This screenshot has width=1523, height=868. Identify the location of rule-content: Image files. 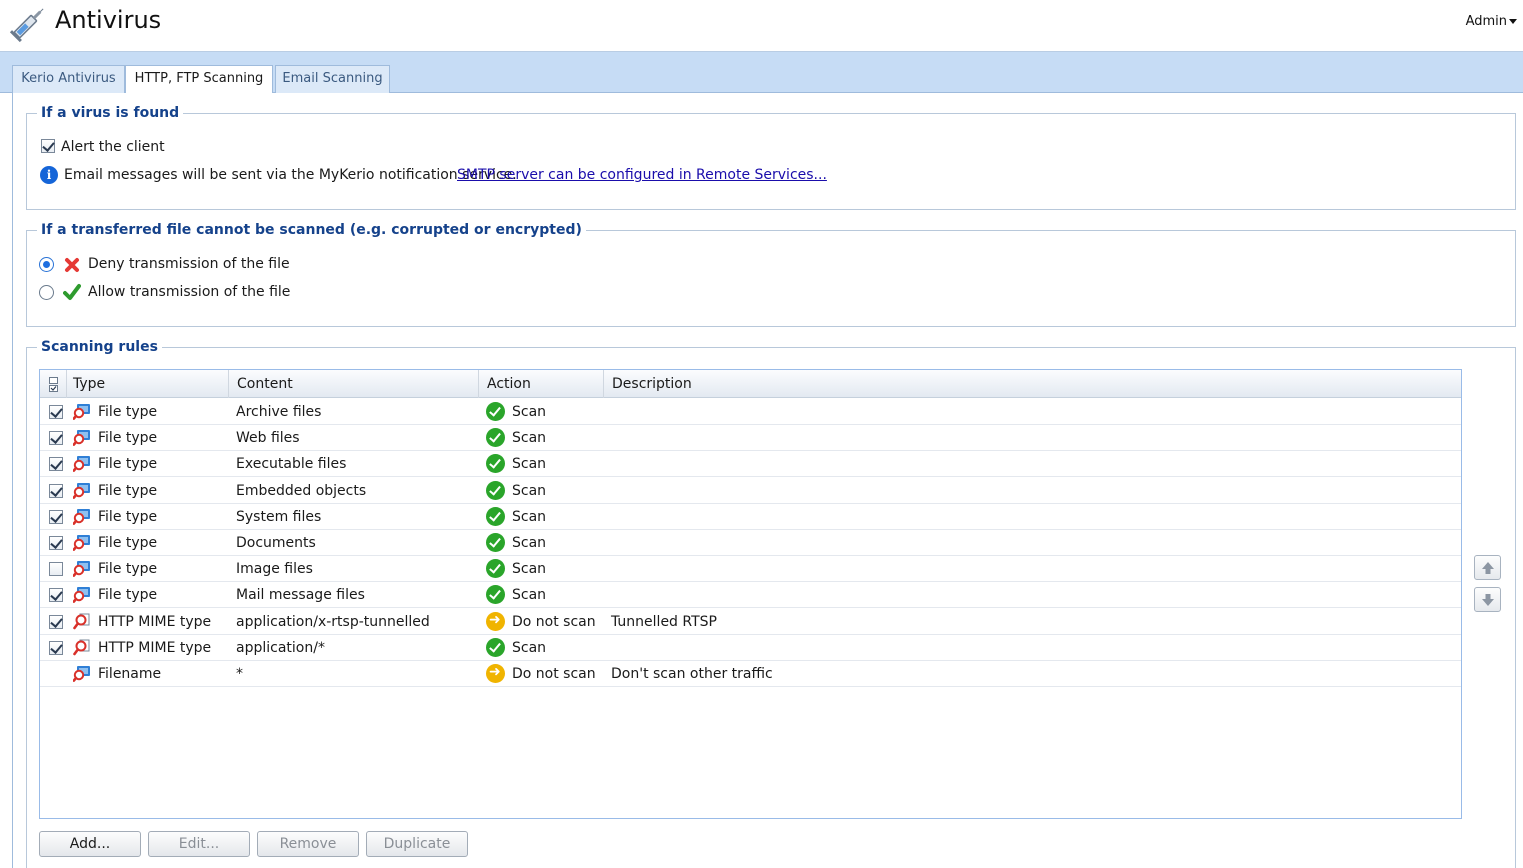
(274, 569).